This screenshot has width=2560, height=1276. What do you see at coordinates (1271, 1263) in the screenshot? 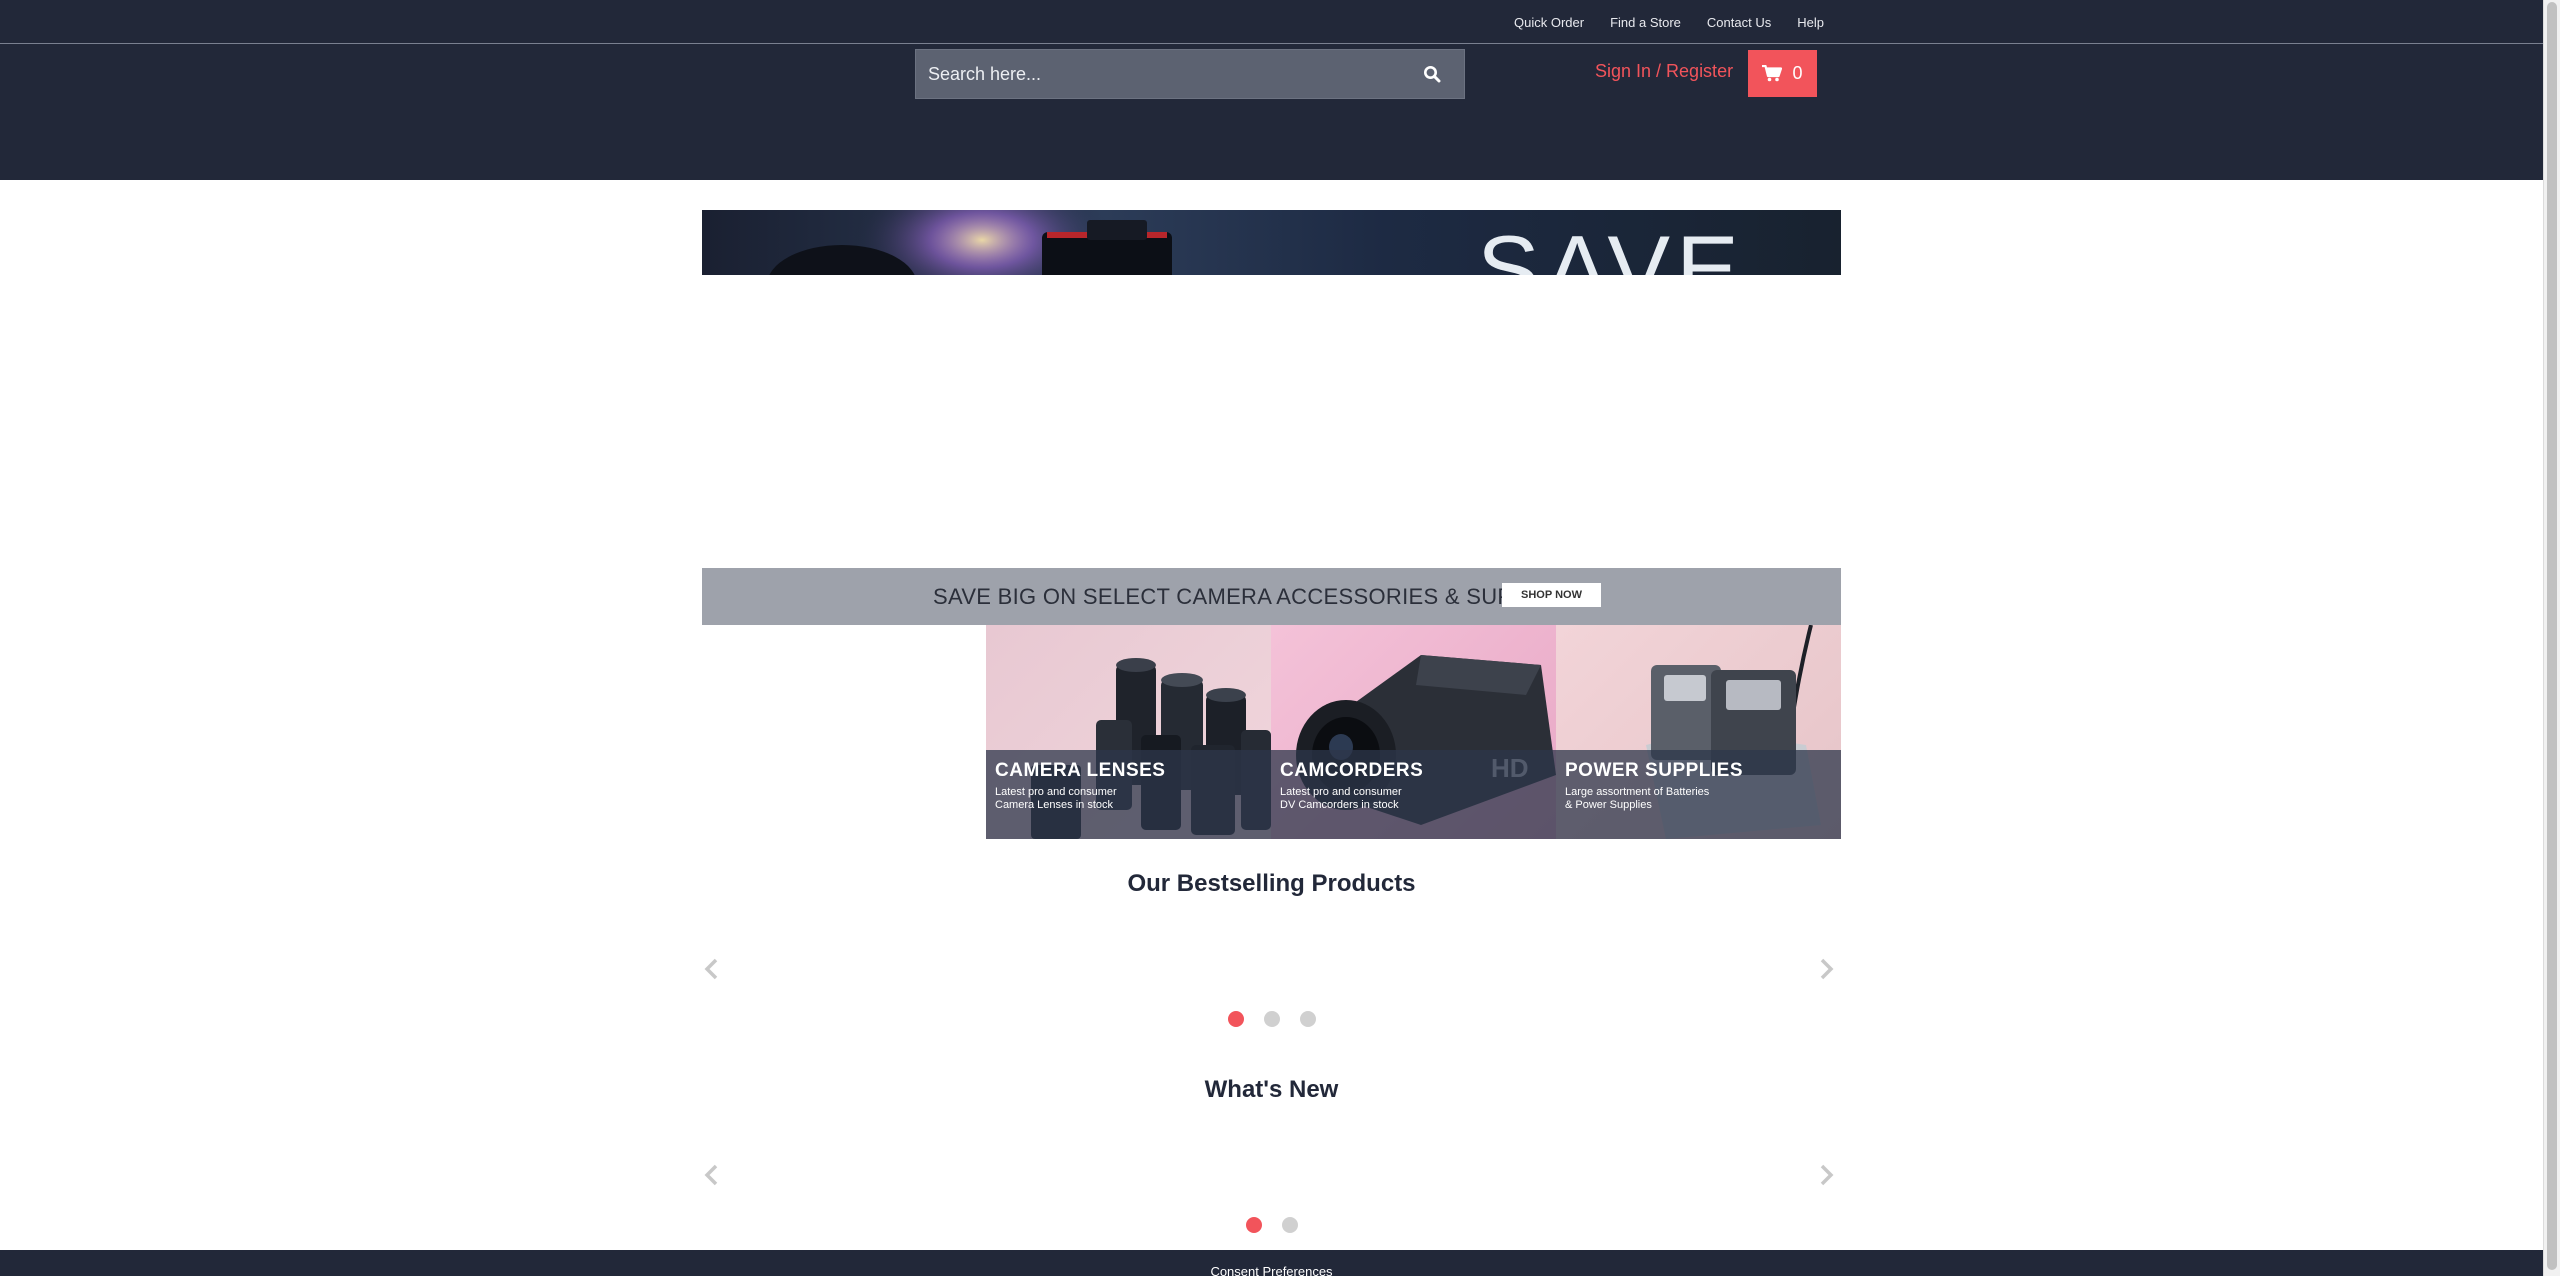
I see `footer-bar: Consent Preferences` at bounding box center [1271, 1263].